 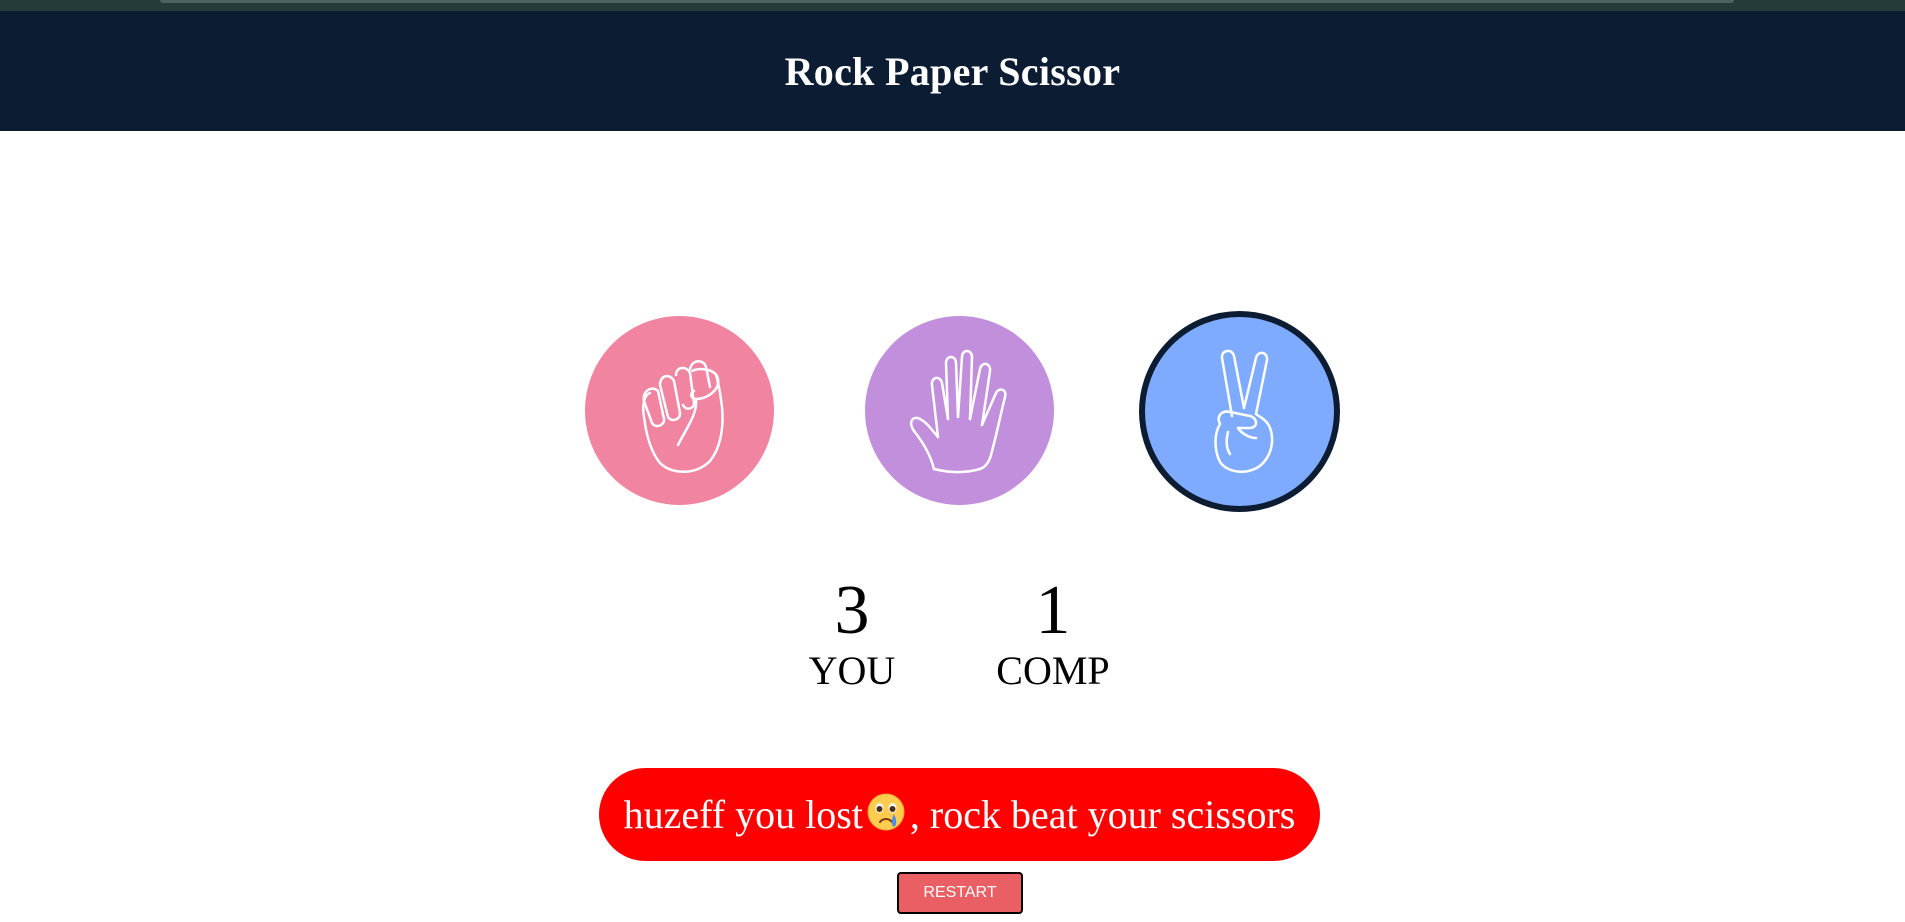 What do you see at coordinates (1053, 670) in the screenshot?
I see `computer-score-label: COMP` at bounding box center [1053, 670].